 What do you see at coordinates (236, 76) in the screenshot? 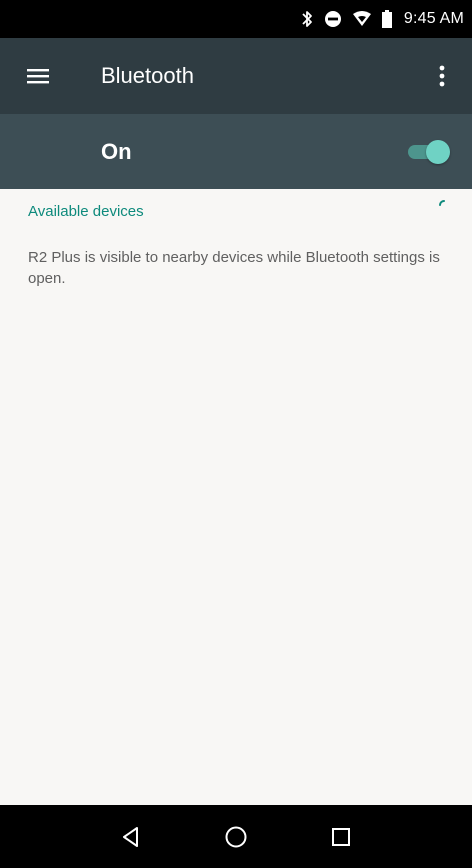
I see `toolbar: Bluetooth` at bounding box center [236, 76].